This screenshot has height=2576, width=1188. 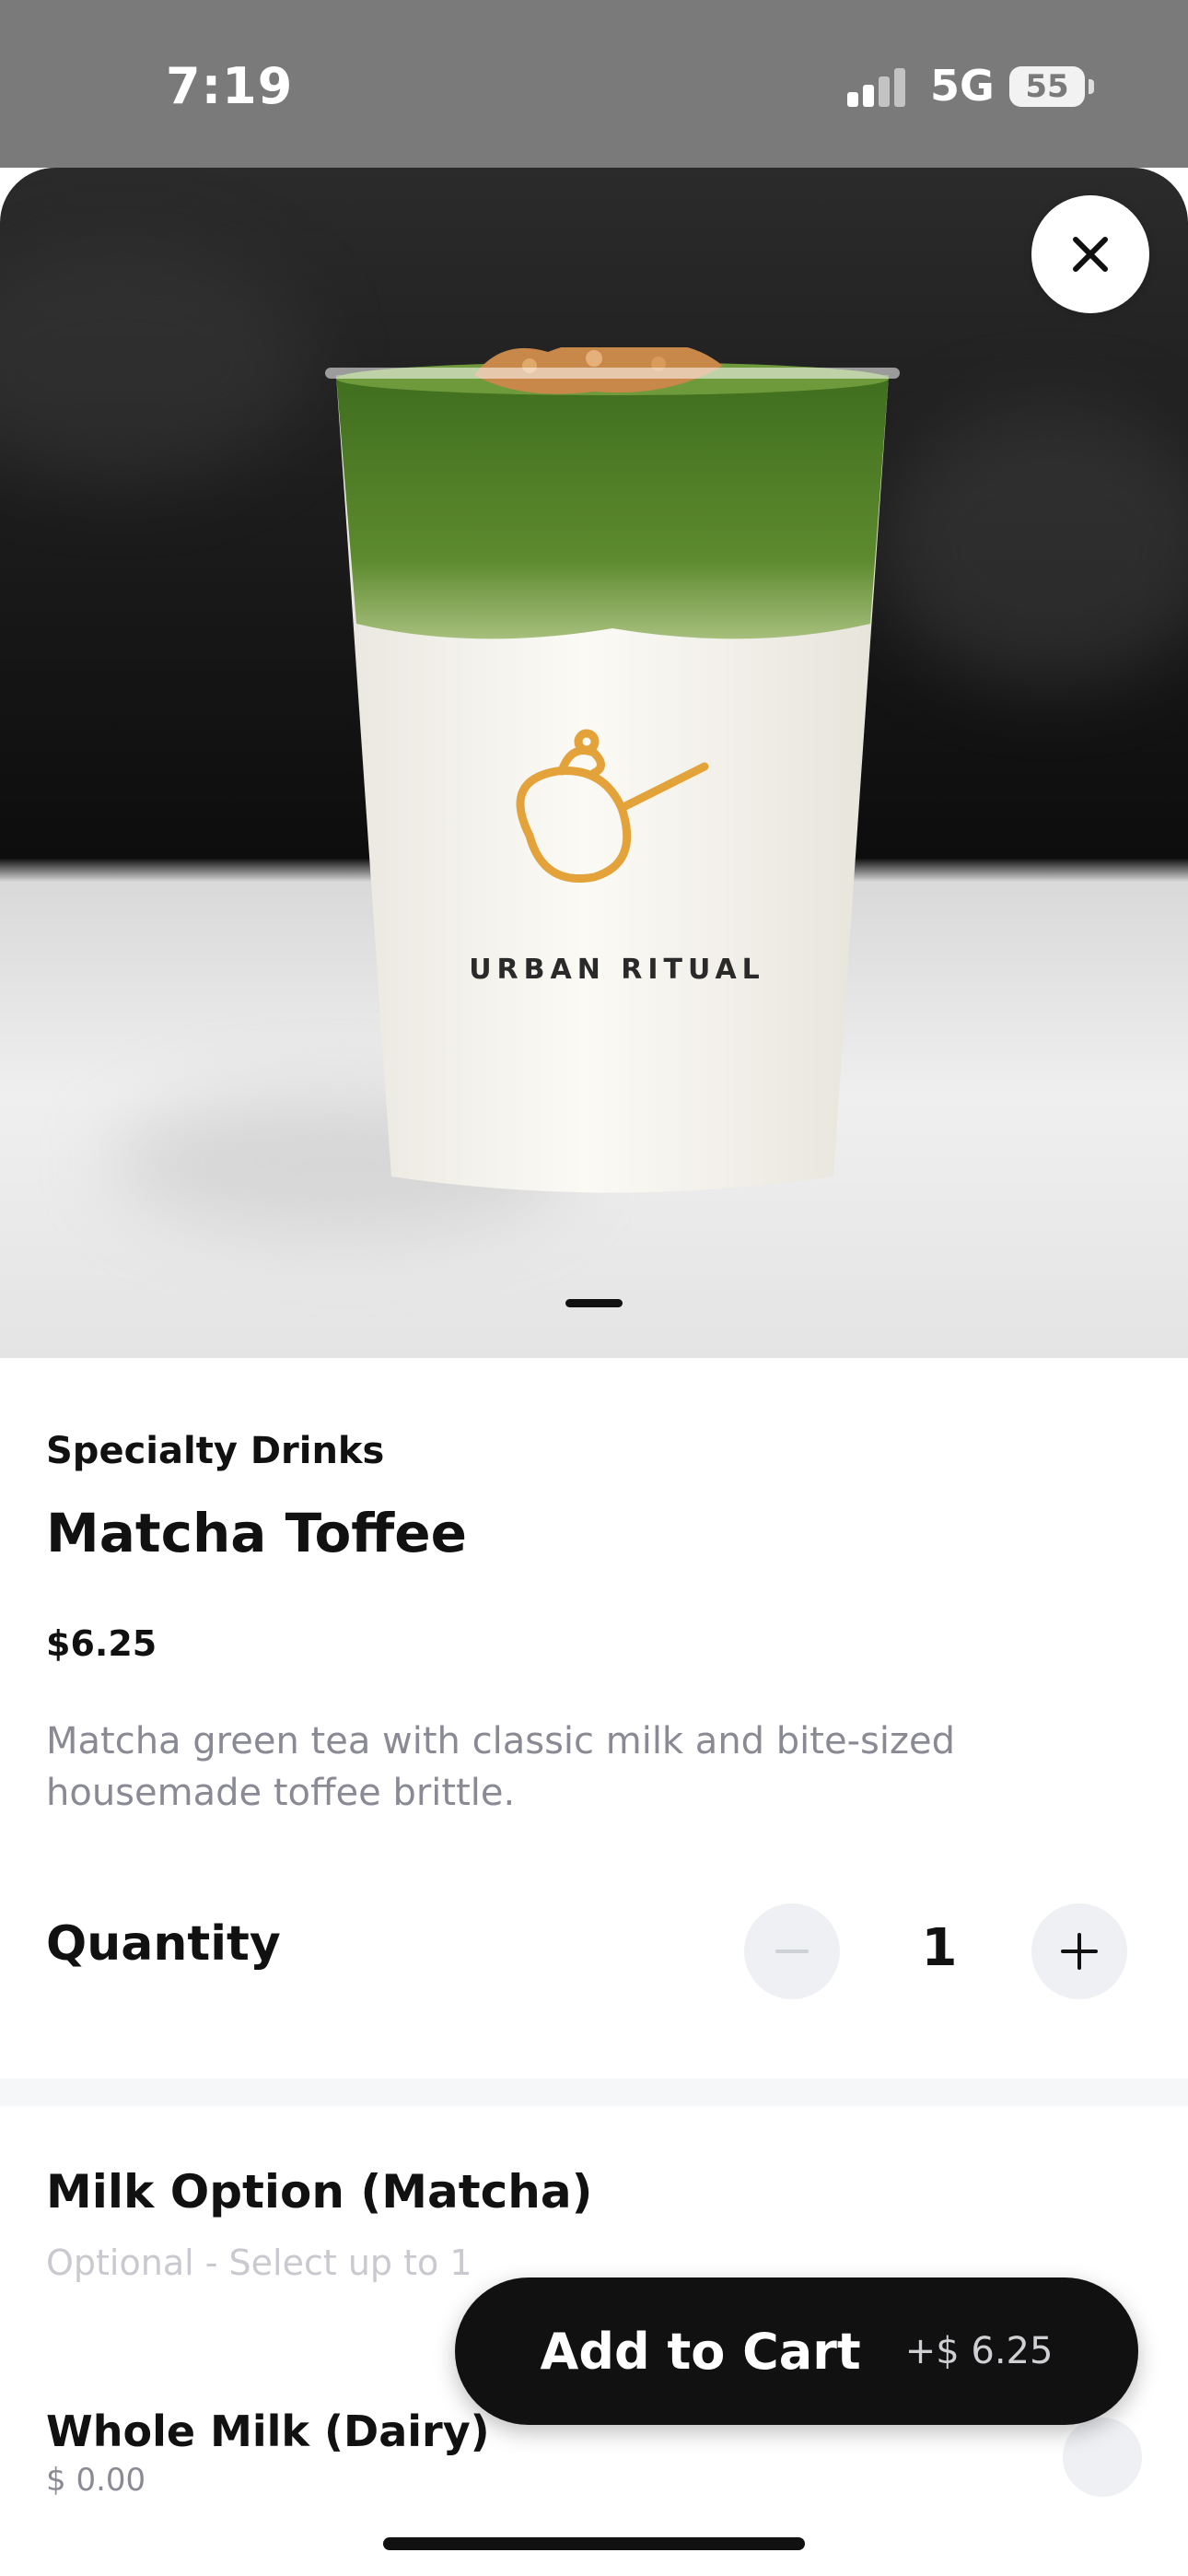 What do you see at coordinates (939, 1948) in the screenshot?
I see `quantity-value: 1` at bounding box center [939, 1948].